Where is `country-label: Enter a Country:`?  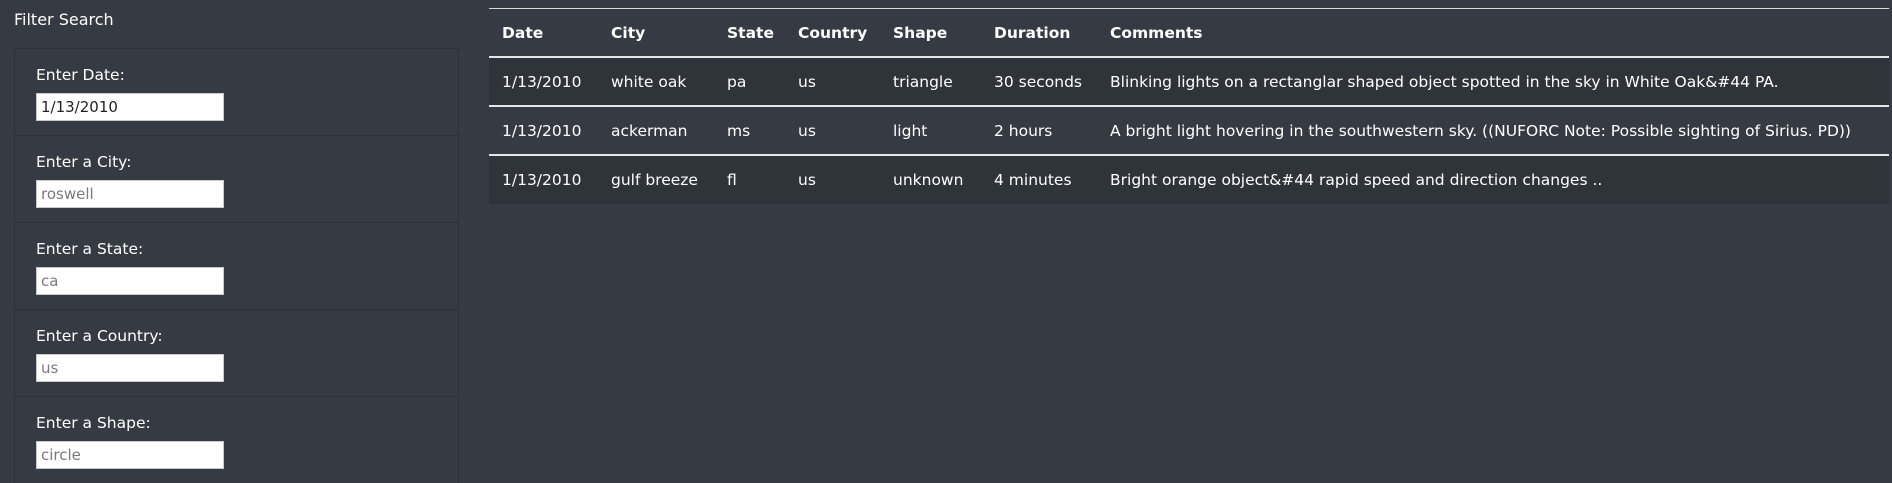 country-label: Enter a Country: is located at coordinates (99, 336).